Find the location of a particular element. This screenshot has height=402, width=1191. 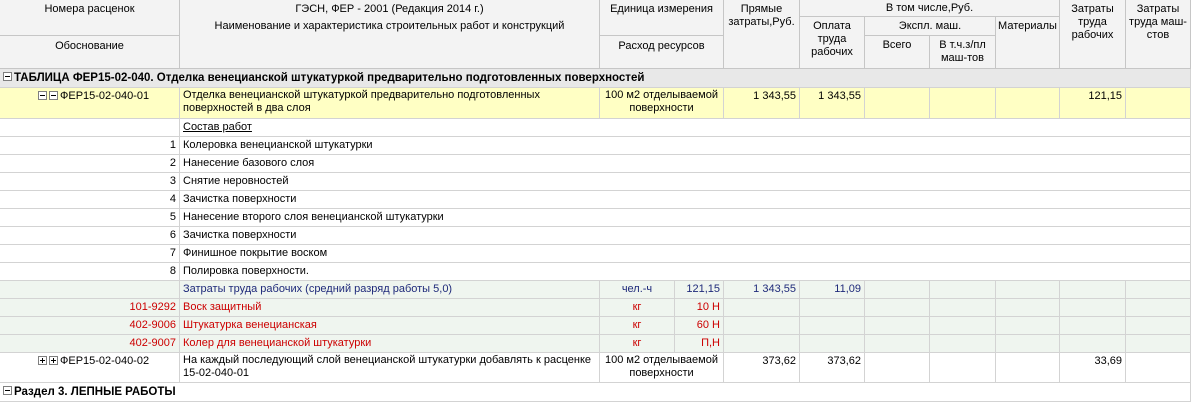

col-header-vtch-label: В т.ч.з/пл маш-тов is located at coordinates (962, 51).